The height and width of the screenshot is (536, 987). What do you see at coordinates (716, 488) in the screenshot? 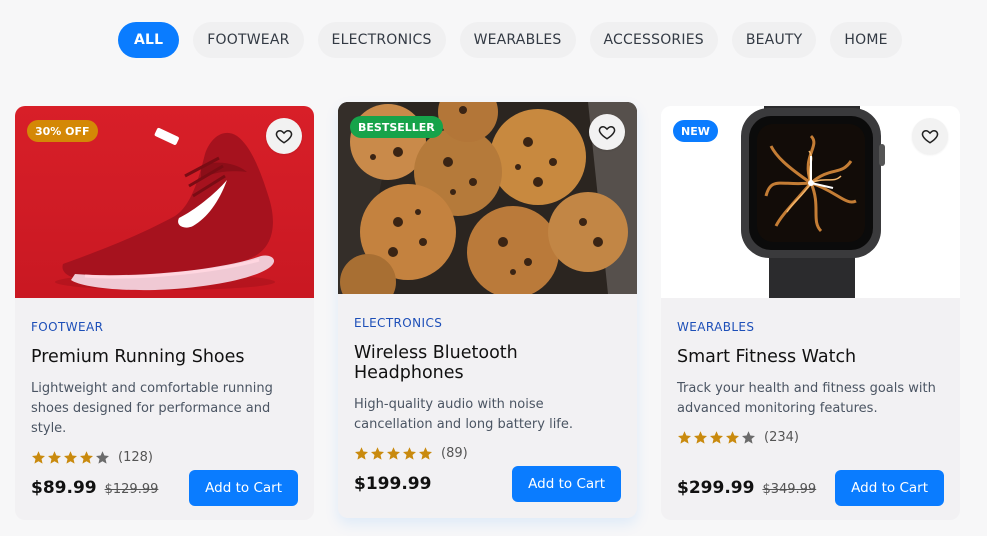
I see `current-price: $299.99` at bounding box center [716, 488].